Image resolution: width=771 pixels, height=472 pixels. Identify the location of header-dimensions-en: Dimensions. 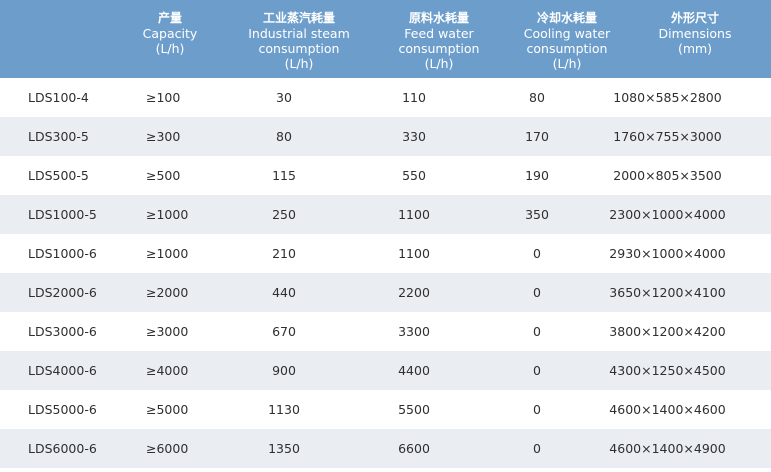
(695, 33).